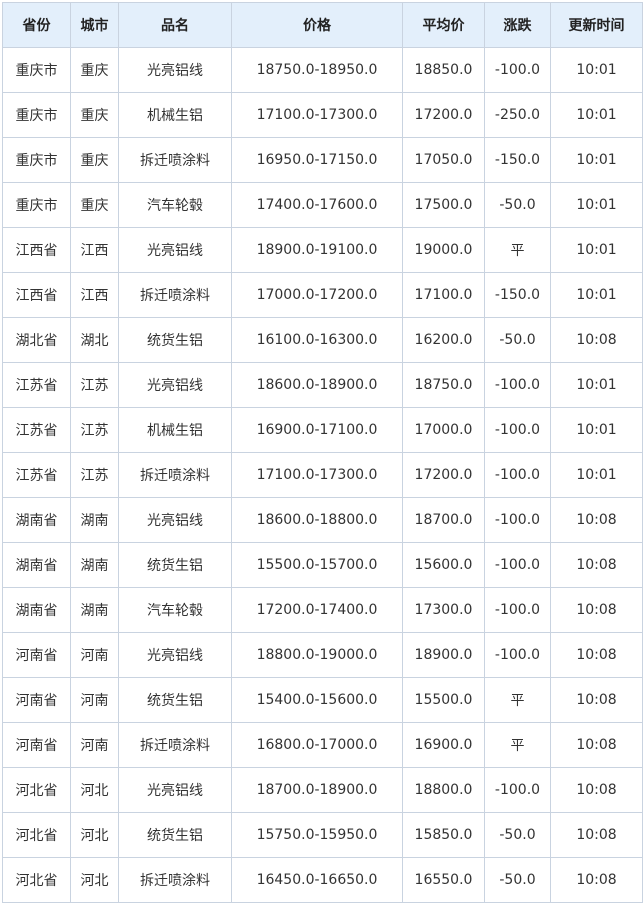 The image size is (644, 907). What do you see at coordinates (322, 700) in the screenshot?
I see `table-row: 河南省 河南 统货生铝 15400.0-15600.0 15500.0 平 10:08` at bounding box center [322, 700].